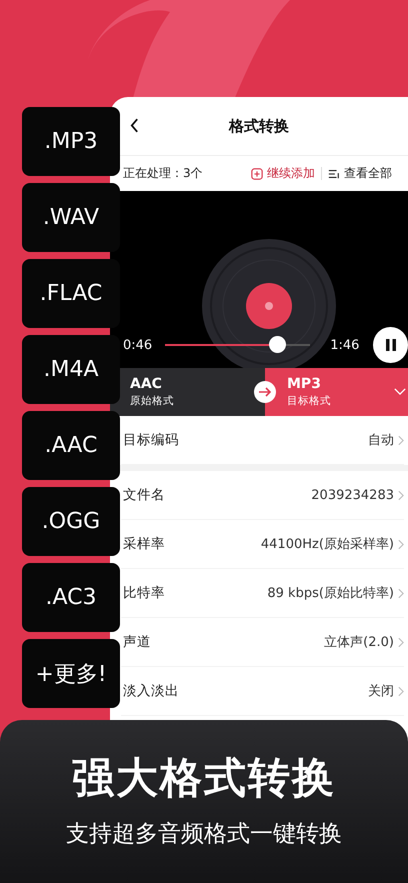 This screenshot has height=883, width=408. I want to click on elapsed-time: 0:46, so click(138, 345).